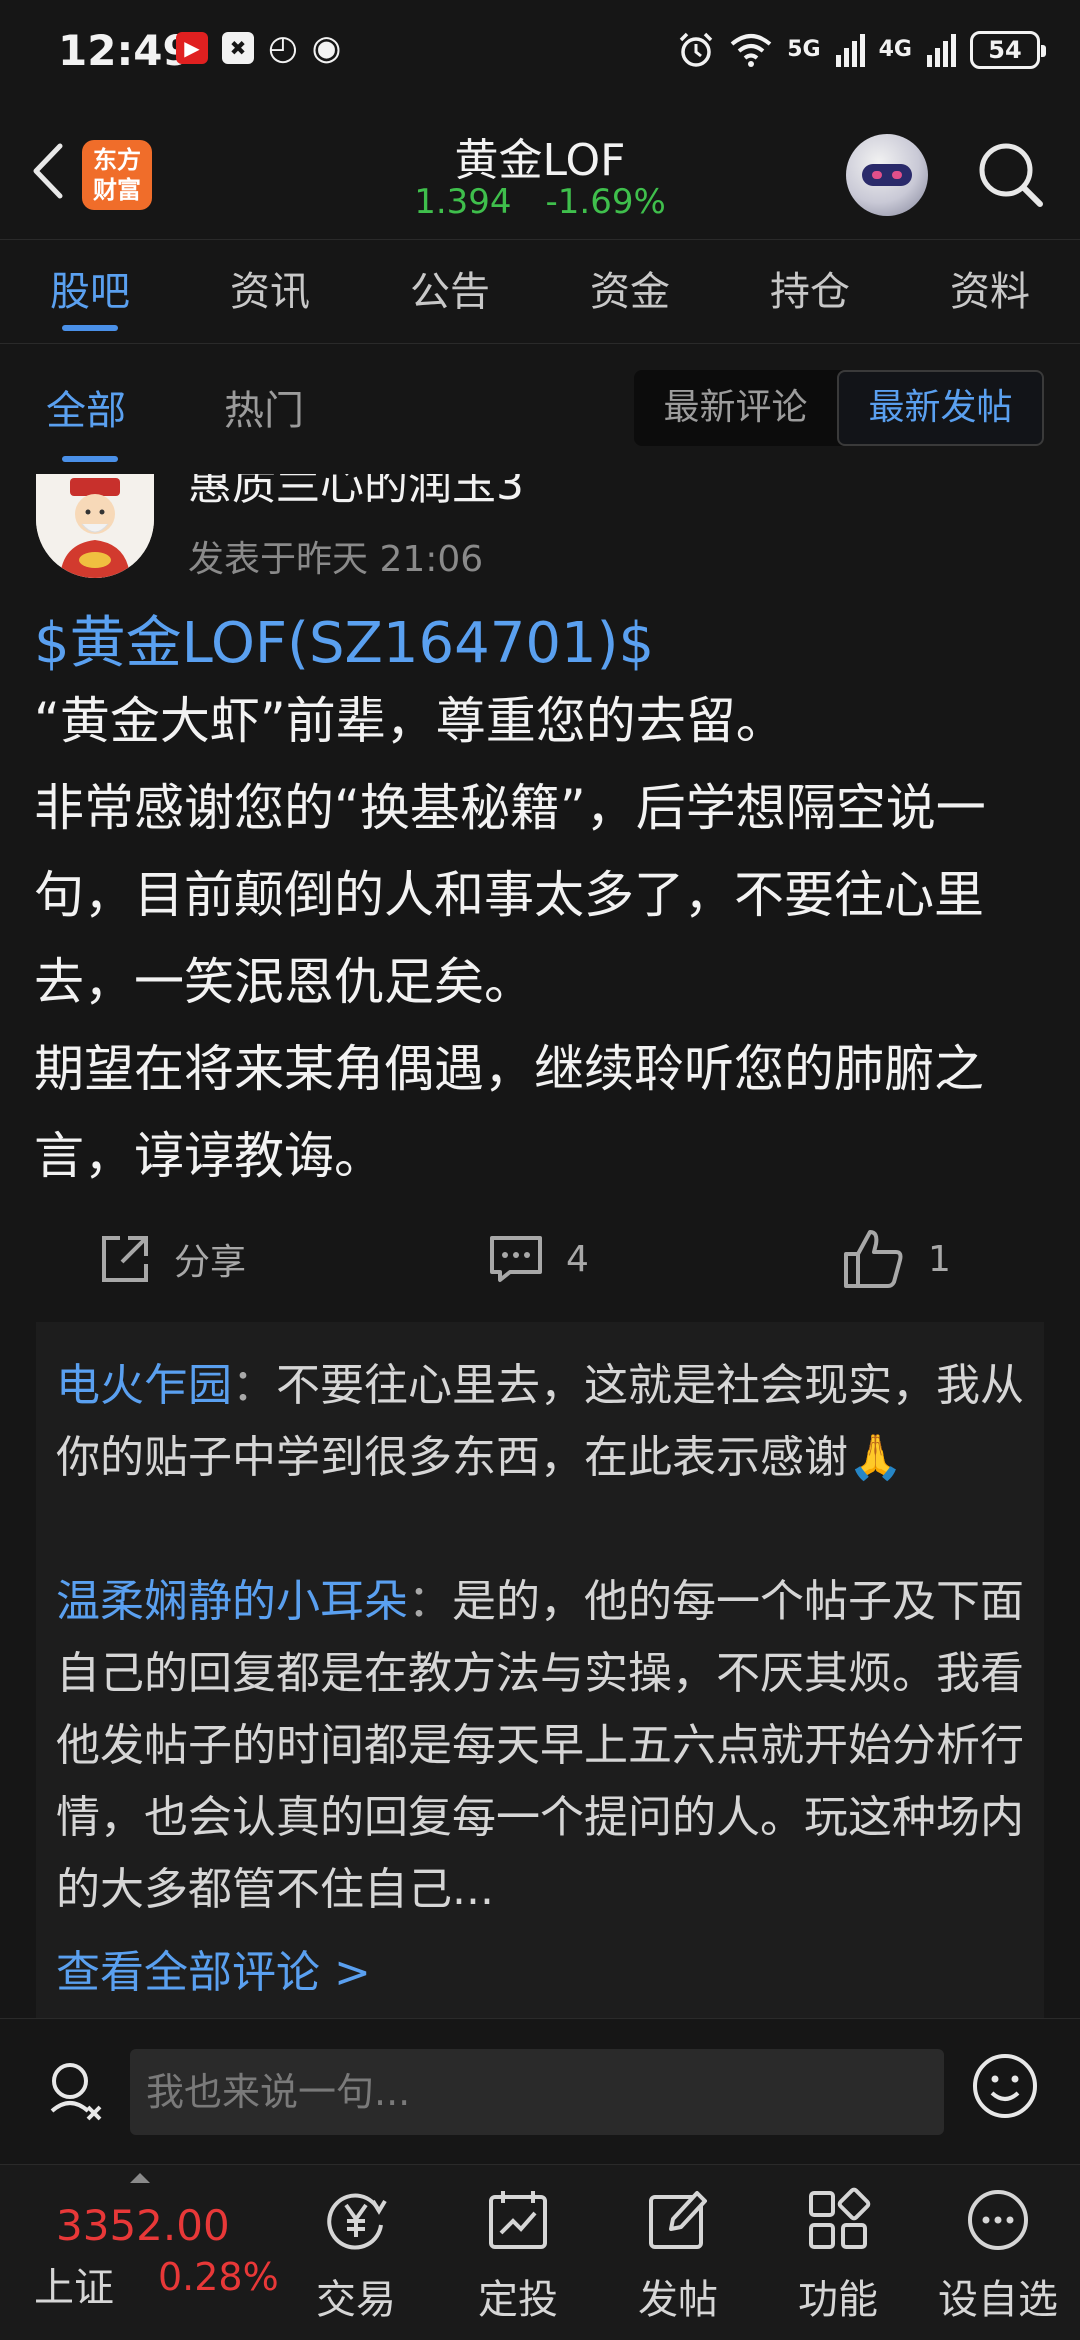  Describe the element at coordinates (410, 721) in the screenshot. I see `post-paragraph: “黄金大虾”前辈，尊重您的去留。` at that location.